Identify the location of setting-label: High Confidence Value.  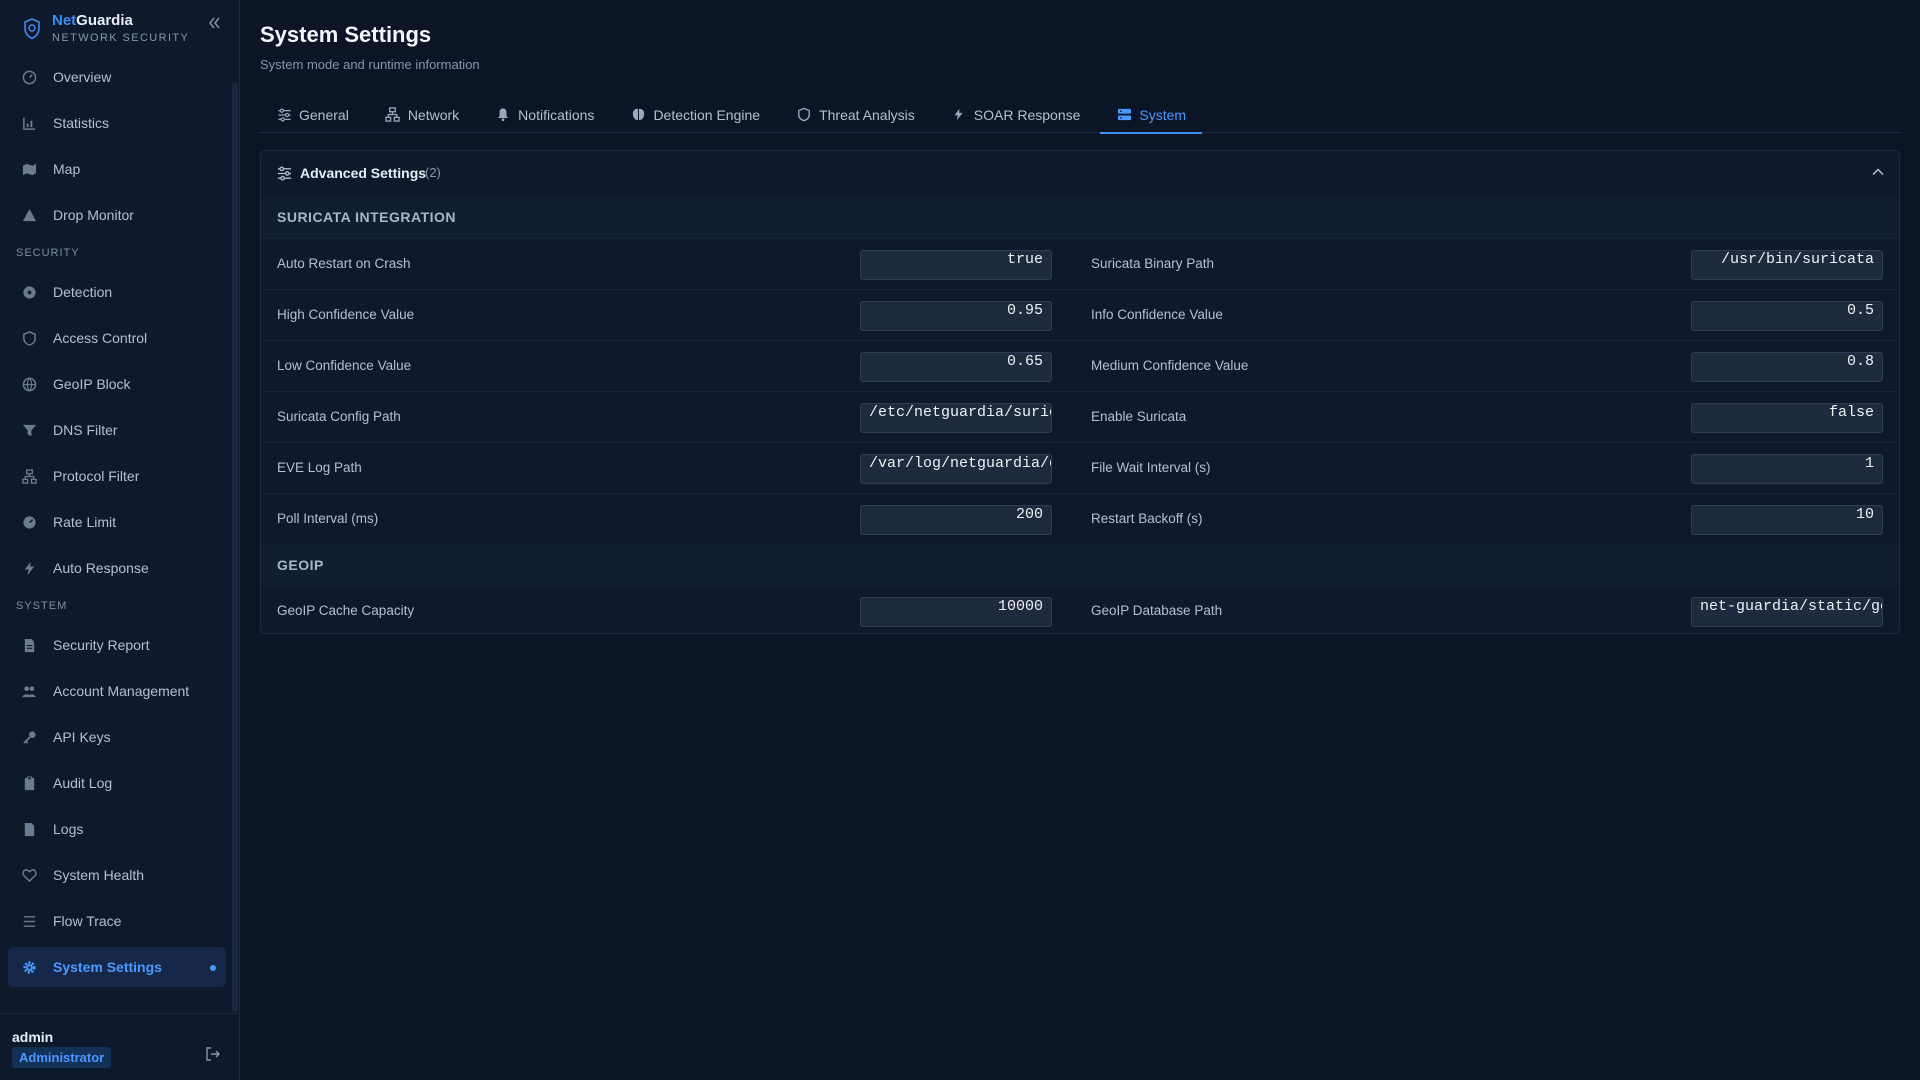
(346, 314).